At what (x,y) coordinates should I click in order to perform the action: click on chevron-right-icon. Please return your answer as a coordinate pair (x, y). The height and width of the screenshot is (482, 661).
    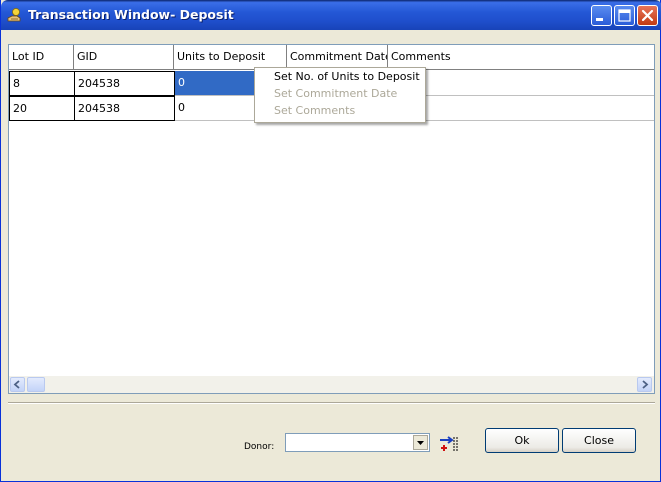
    Looking at the image, I should click on (645, 384).